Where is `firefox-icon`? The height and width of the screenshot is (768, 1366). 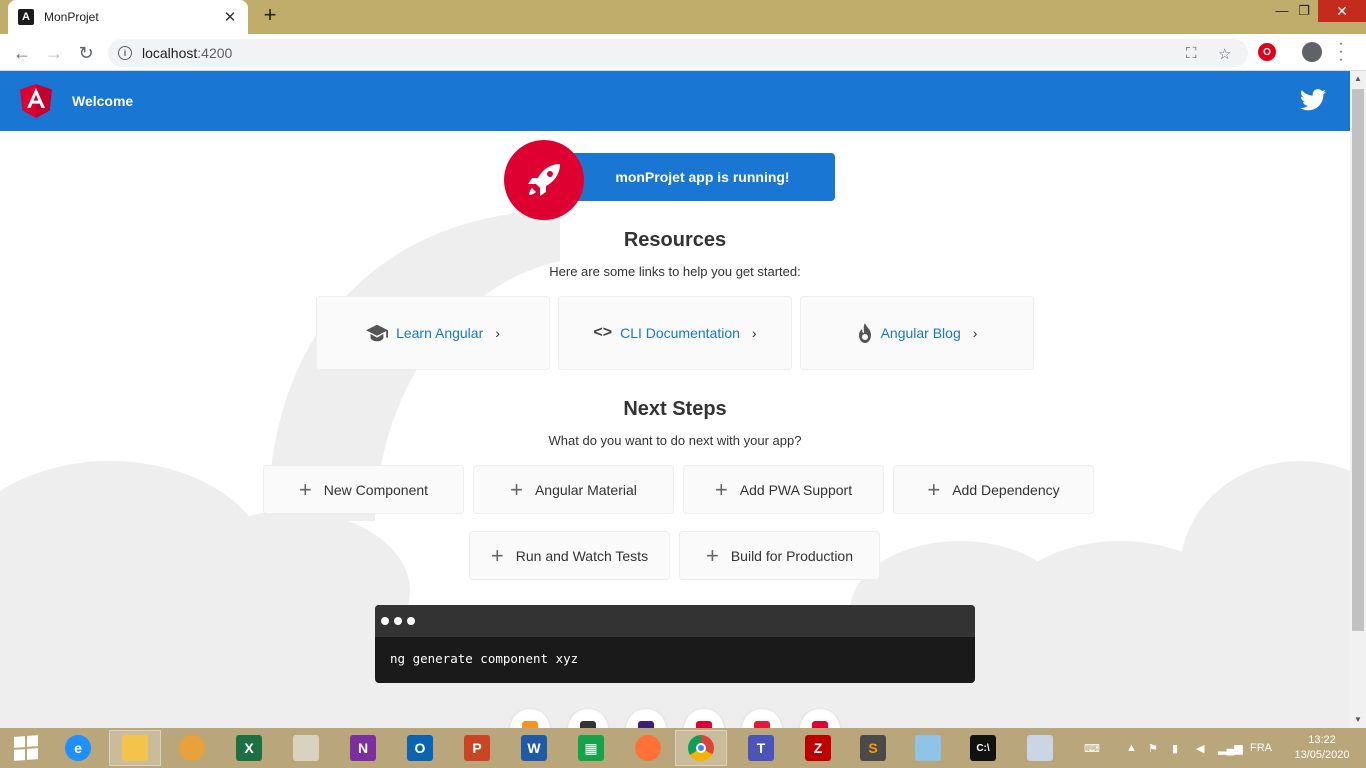 firefox-icon is located at coordinates (648, 748).